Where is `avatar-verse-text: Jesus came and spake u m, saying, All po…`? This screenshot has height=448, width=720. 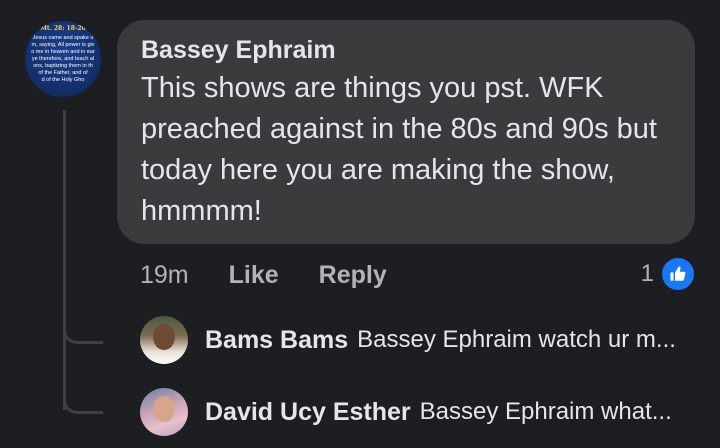 avatar-verse-text: Jesus came and spake u m, saying, All po… is located at coordinates (63, 59).